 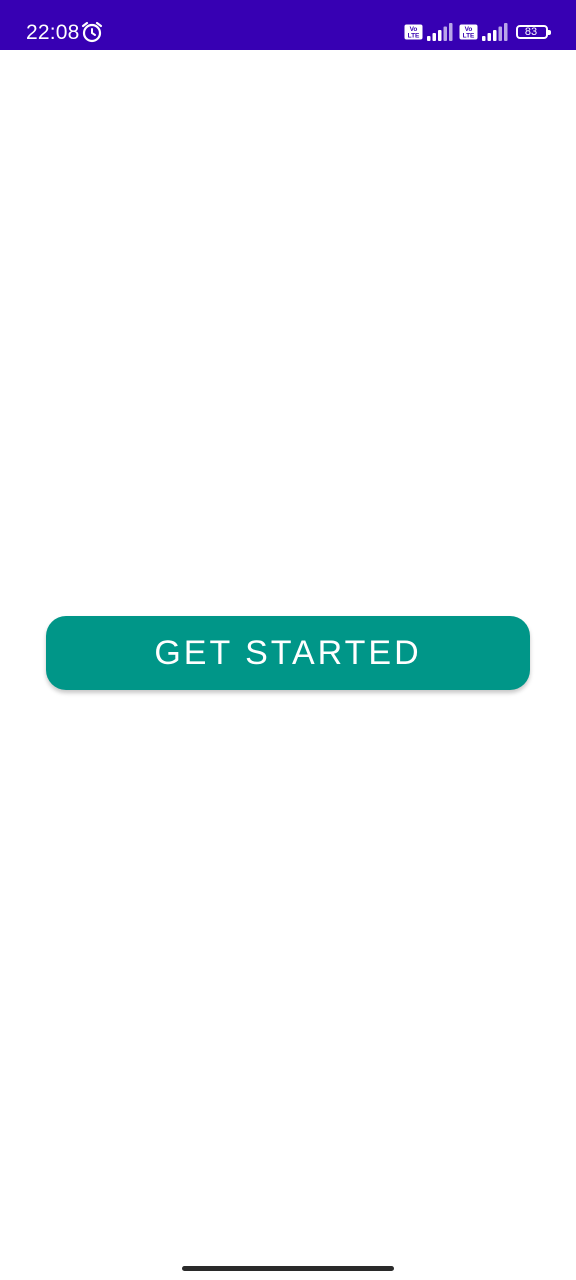 What do you see at coordinates (288, 1268) in the screenshot?
I see `gesture-handle` at bounding box center [288, 1268].